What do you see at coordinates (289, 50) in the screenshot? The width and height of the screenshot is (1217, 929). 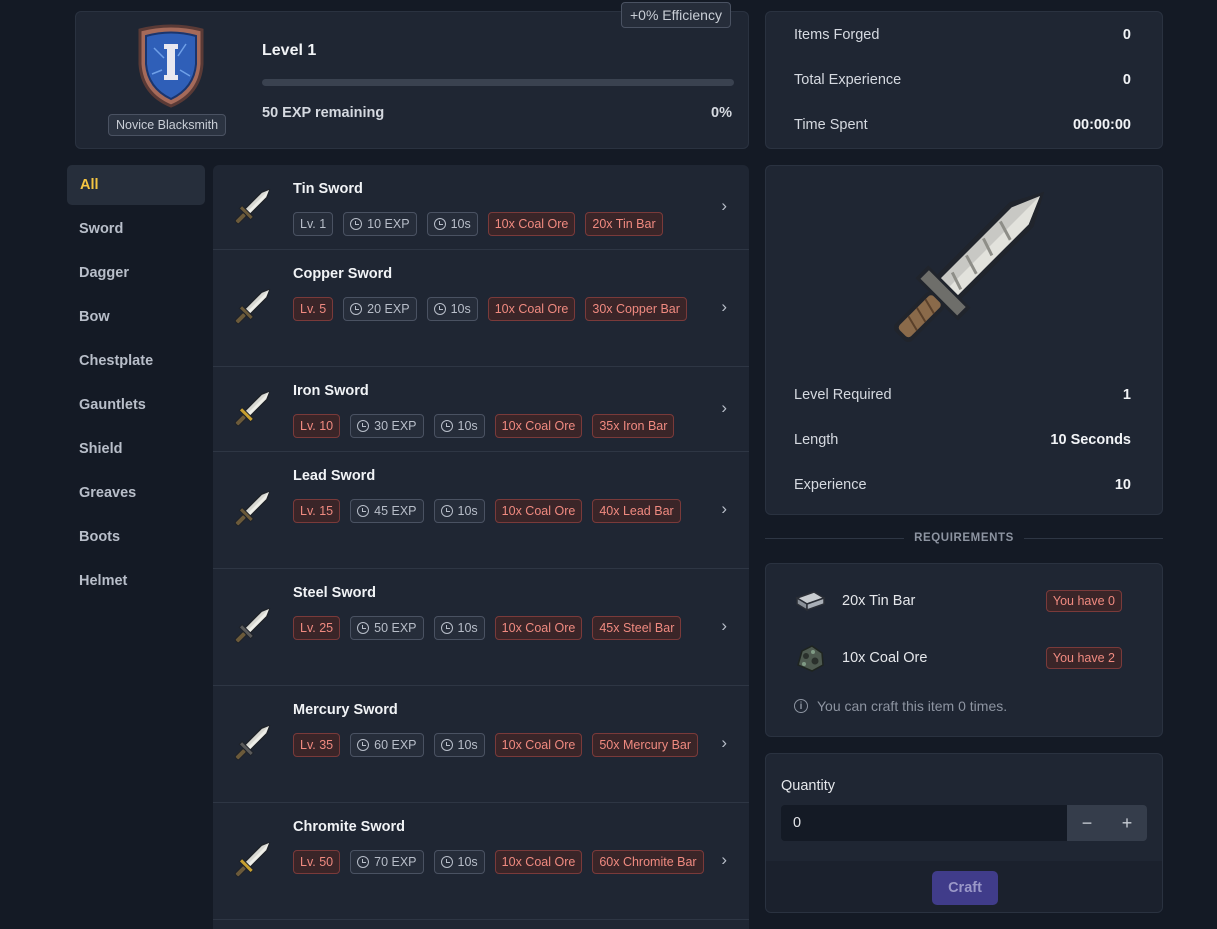 I see `level-title: Level 1` at bounding box center [289, 50].